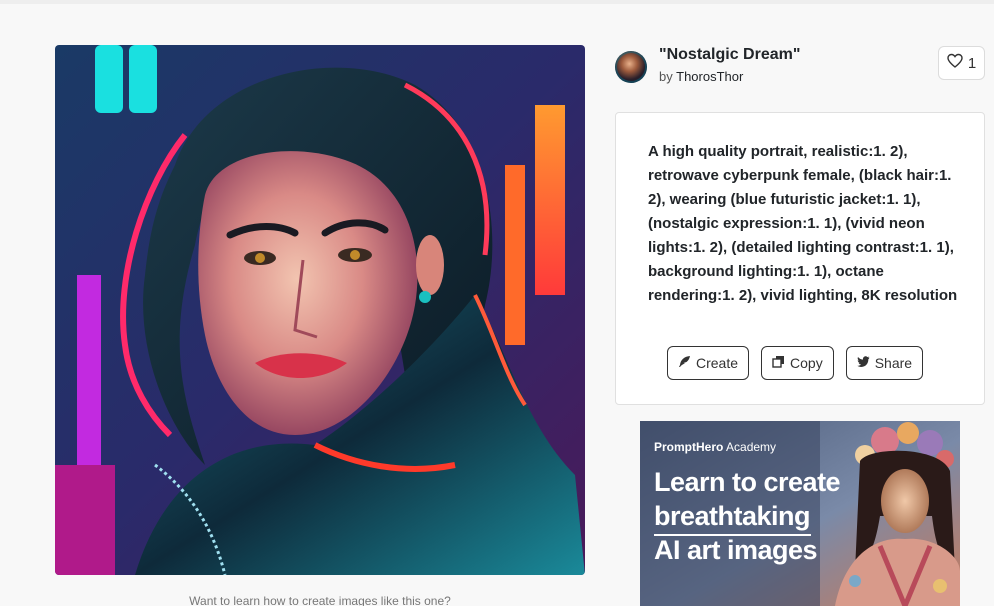 The width and height of the screenshot is (994, 606). What do you see at coordinates (732, 516) in the screenshot?
I see `ad-headline-2: breathtaking` at bounding box center [732, 516].